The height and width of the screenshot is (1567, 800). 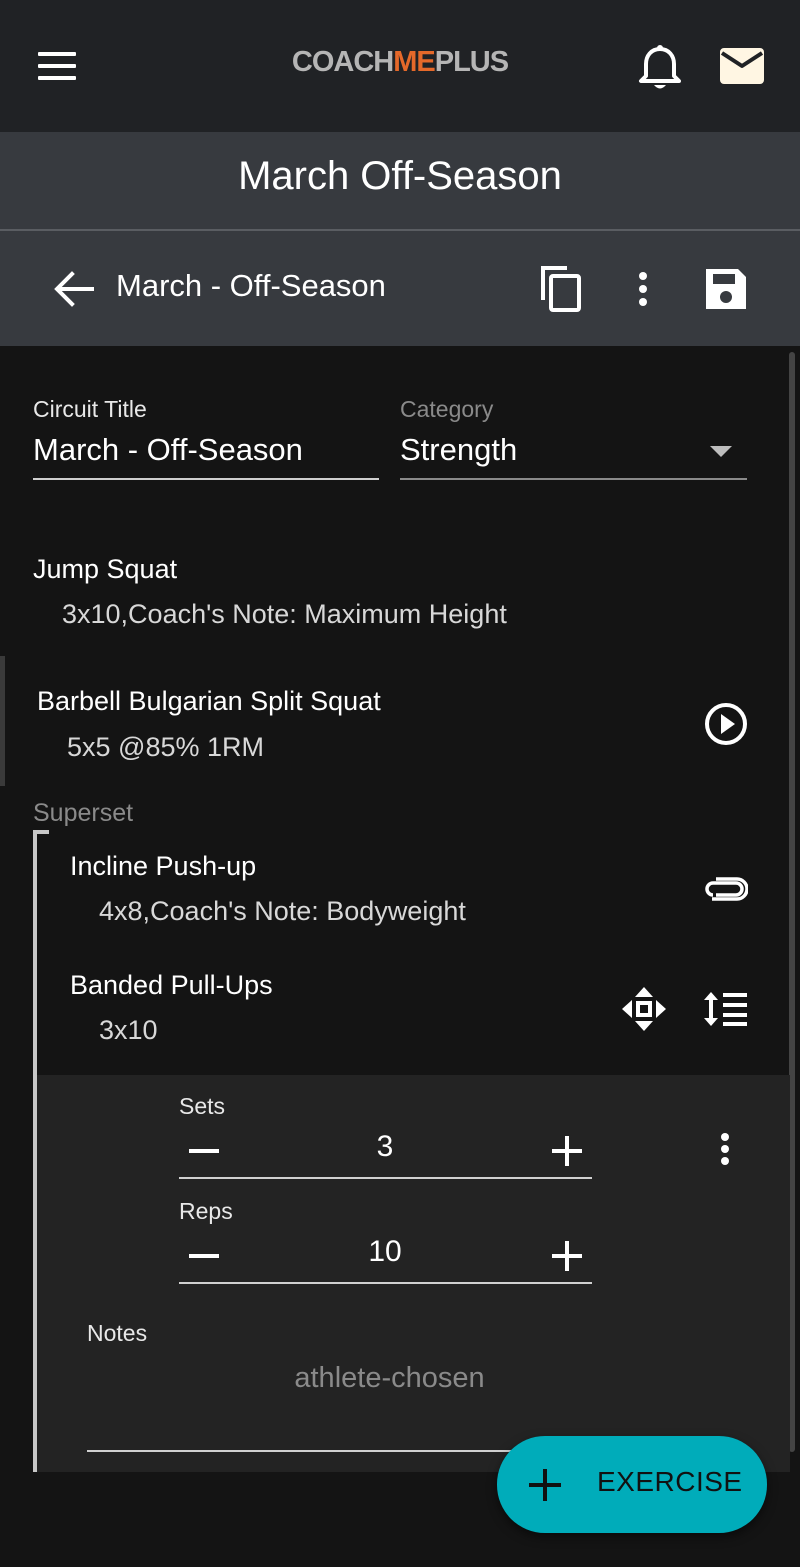 I want to click on reps-increment-button, so click(x=567, y=1256).